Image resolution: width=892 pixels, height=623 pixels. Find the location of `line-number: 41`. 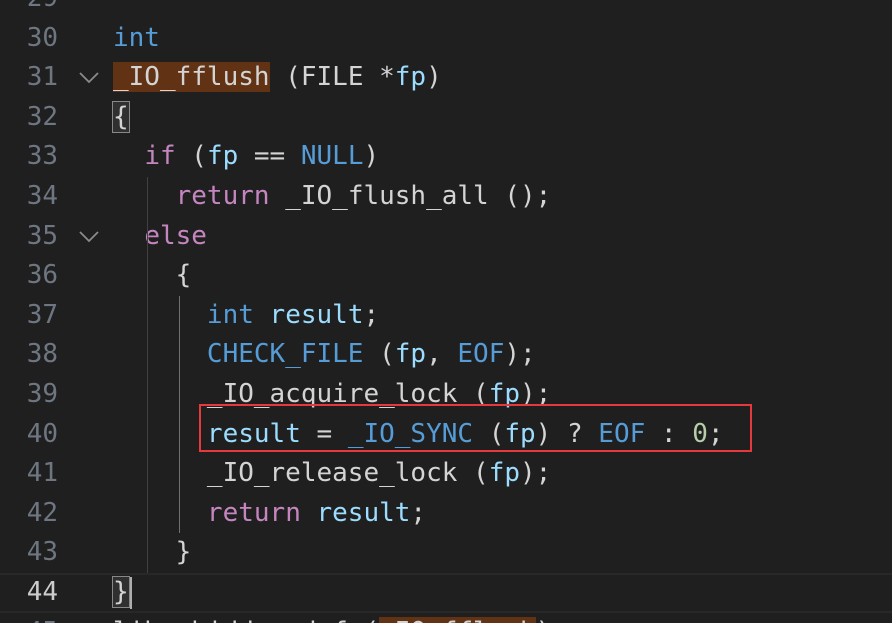

line-number: 41 is located at coordinates (42, 473).